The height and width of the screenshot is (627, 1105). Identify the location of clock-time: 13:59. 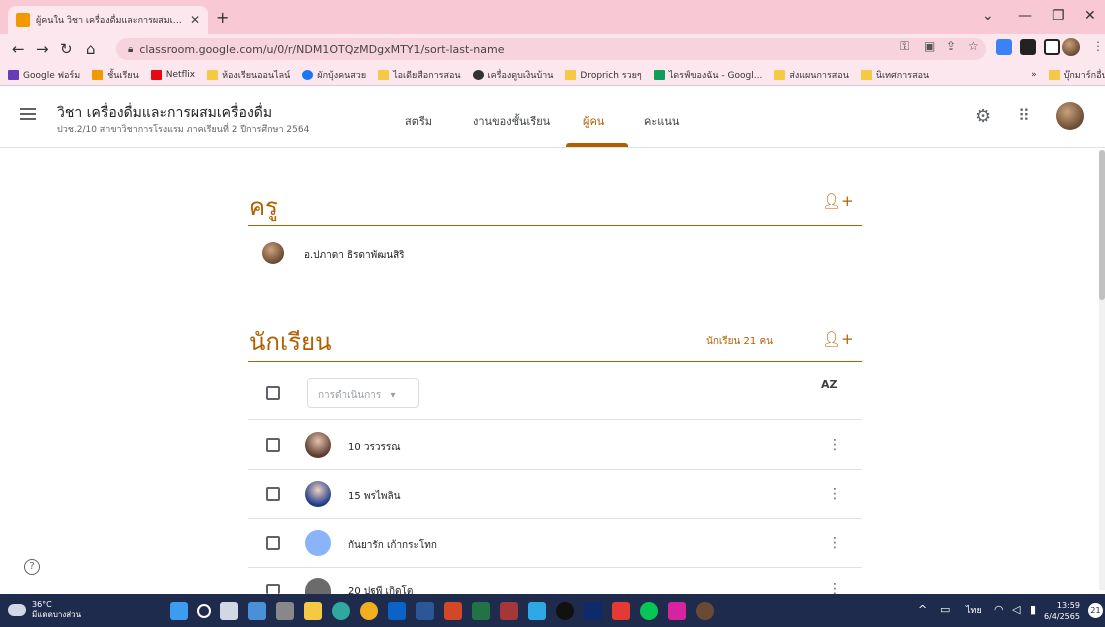
(1068, 605).